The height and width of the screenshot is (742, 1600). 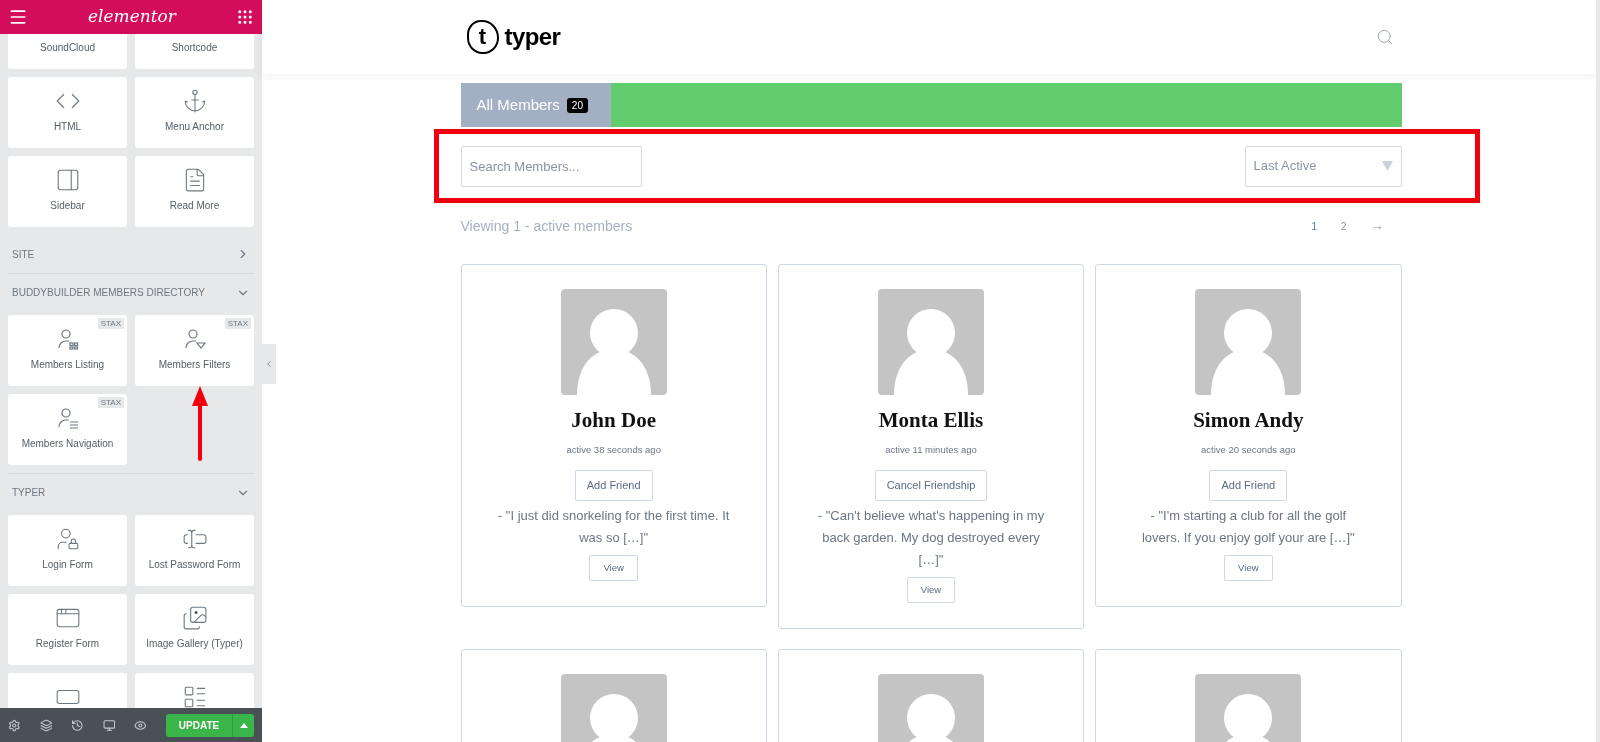 What do you see at coordinates (1248, 421) in the screenshot?
I see `member-name: Simon Andy` at bounding box center [1248, 421].